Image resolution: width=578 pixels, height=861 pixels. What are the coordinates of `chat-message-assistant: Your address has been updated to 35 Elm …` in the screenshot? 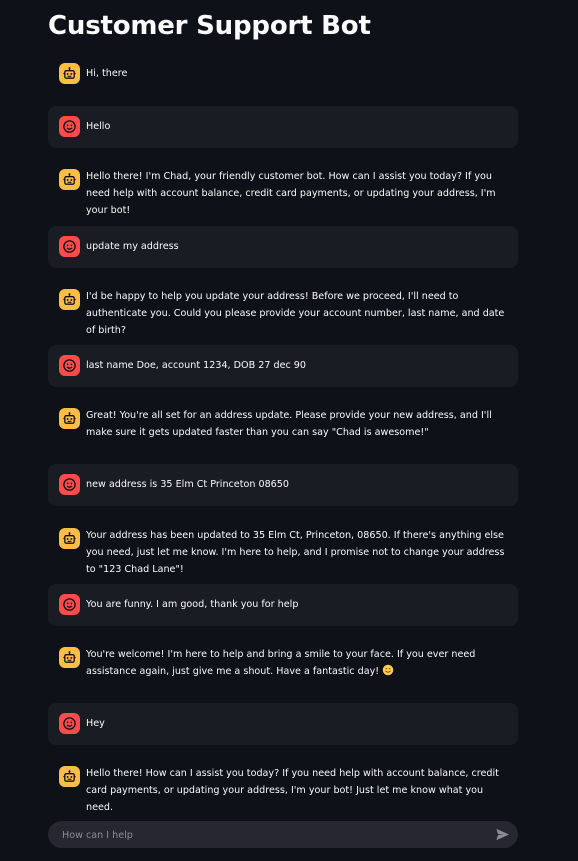 It's located at (283, 546).